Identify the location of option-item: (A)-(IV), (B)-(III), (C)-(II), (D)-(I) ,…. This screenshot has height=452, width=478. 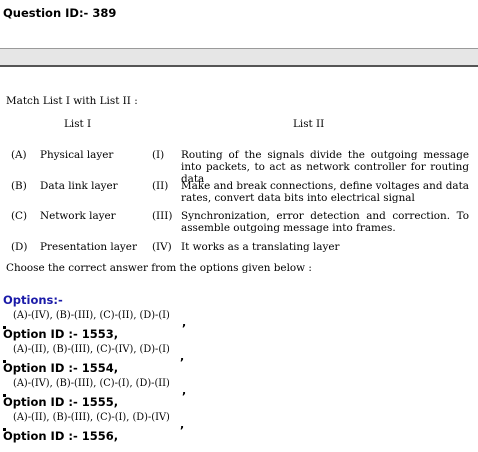
(239, 327).